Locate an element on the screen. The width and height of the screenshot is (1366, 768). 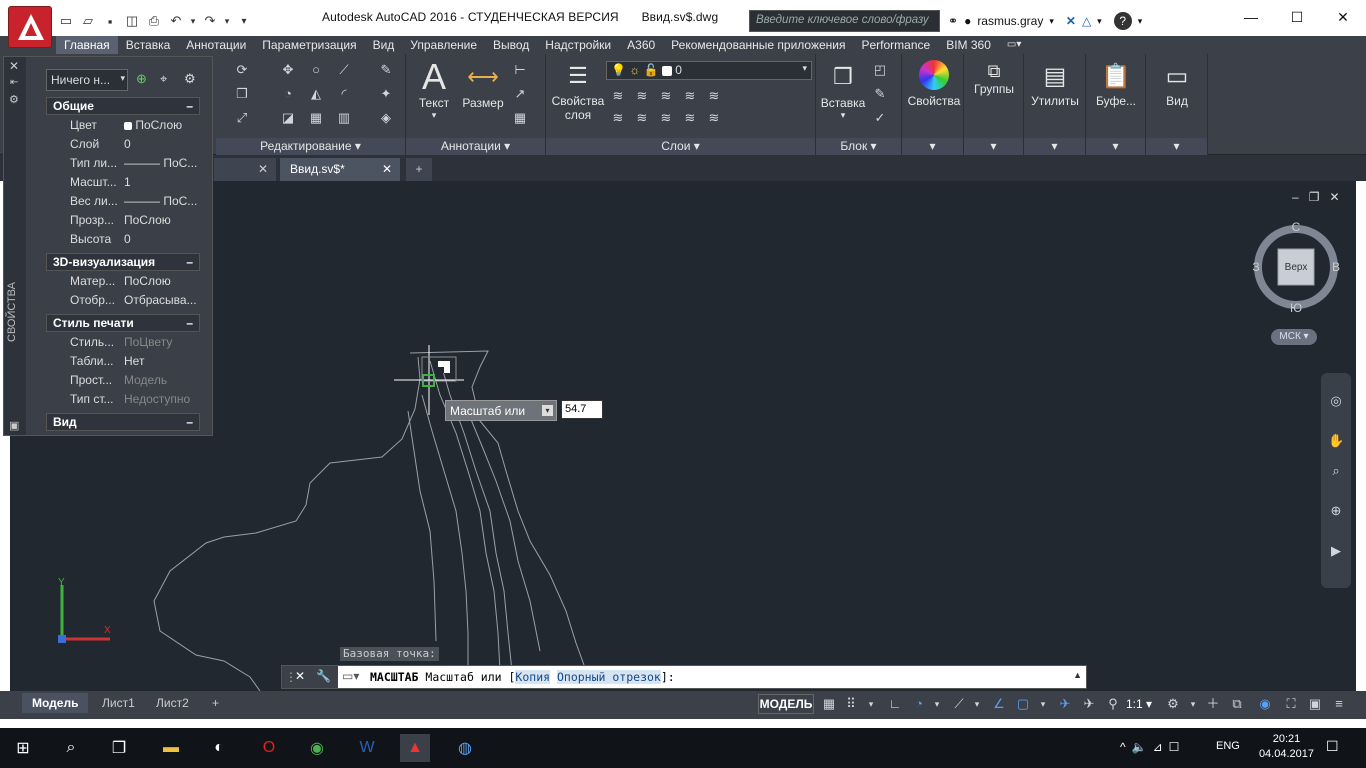
section-3d-visualization: 3D-визуализация – is located at coordinates (123, 262).